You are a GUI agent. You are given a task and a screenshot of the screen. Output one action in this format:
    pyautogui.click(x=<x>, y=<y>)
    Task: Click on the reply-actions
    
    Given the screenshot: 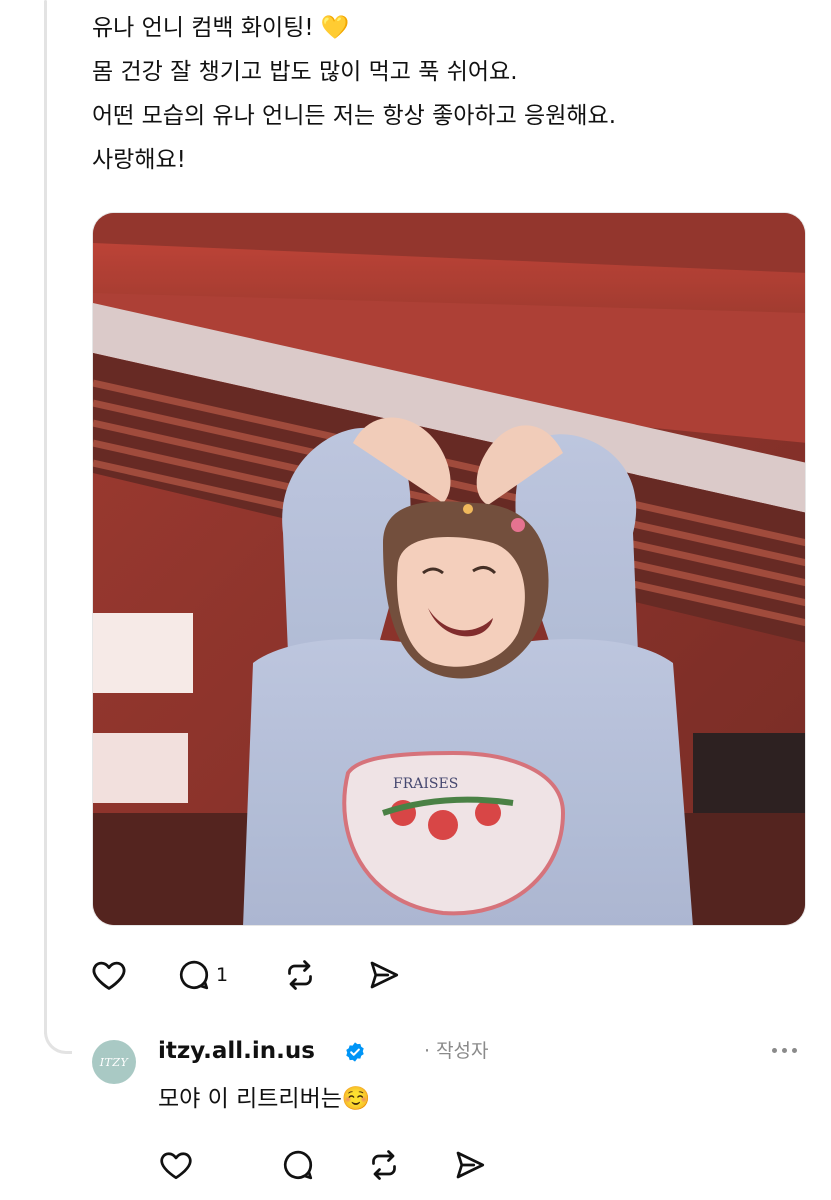 What is the action you would take?
    pyautogui.click(x=323, y=1165)
    